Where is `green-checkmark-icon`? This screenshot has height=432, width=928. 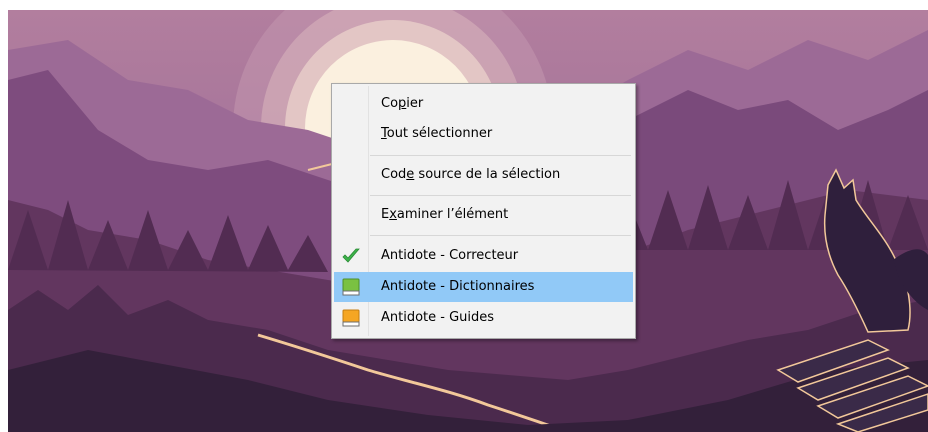
green-checkmark-icon is located at coordinates (351, 256).